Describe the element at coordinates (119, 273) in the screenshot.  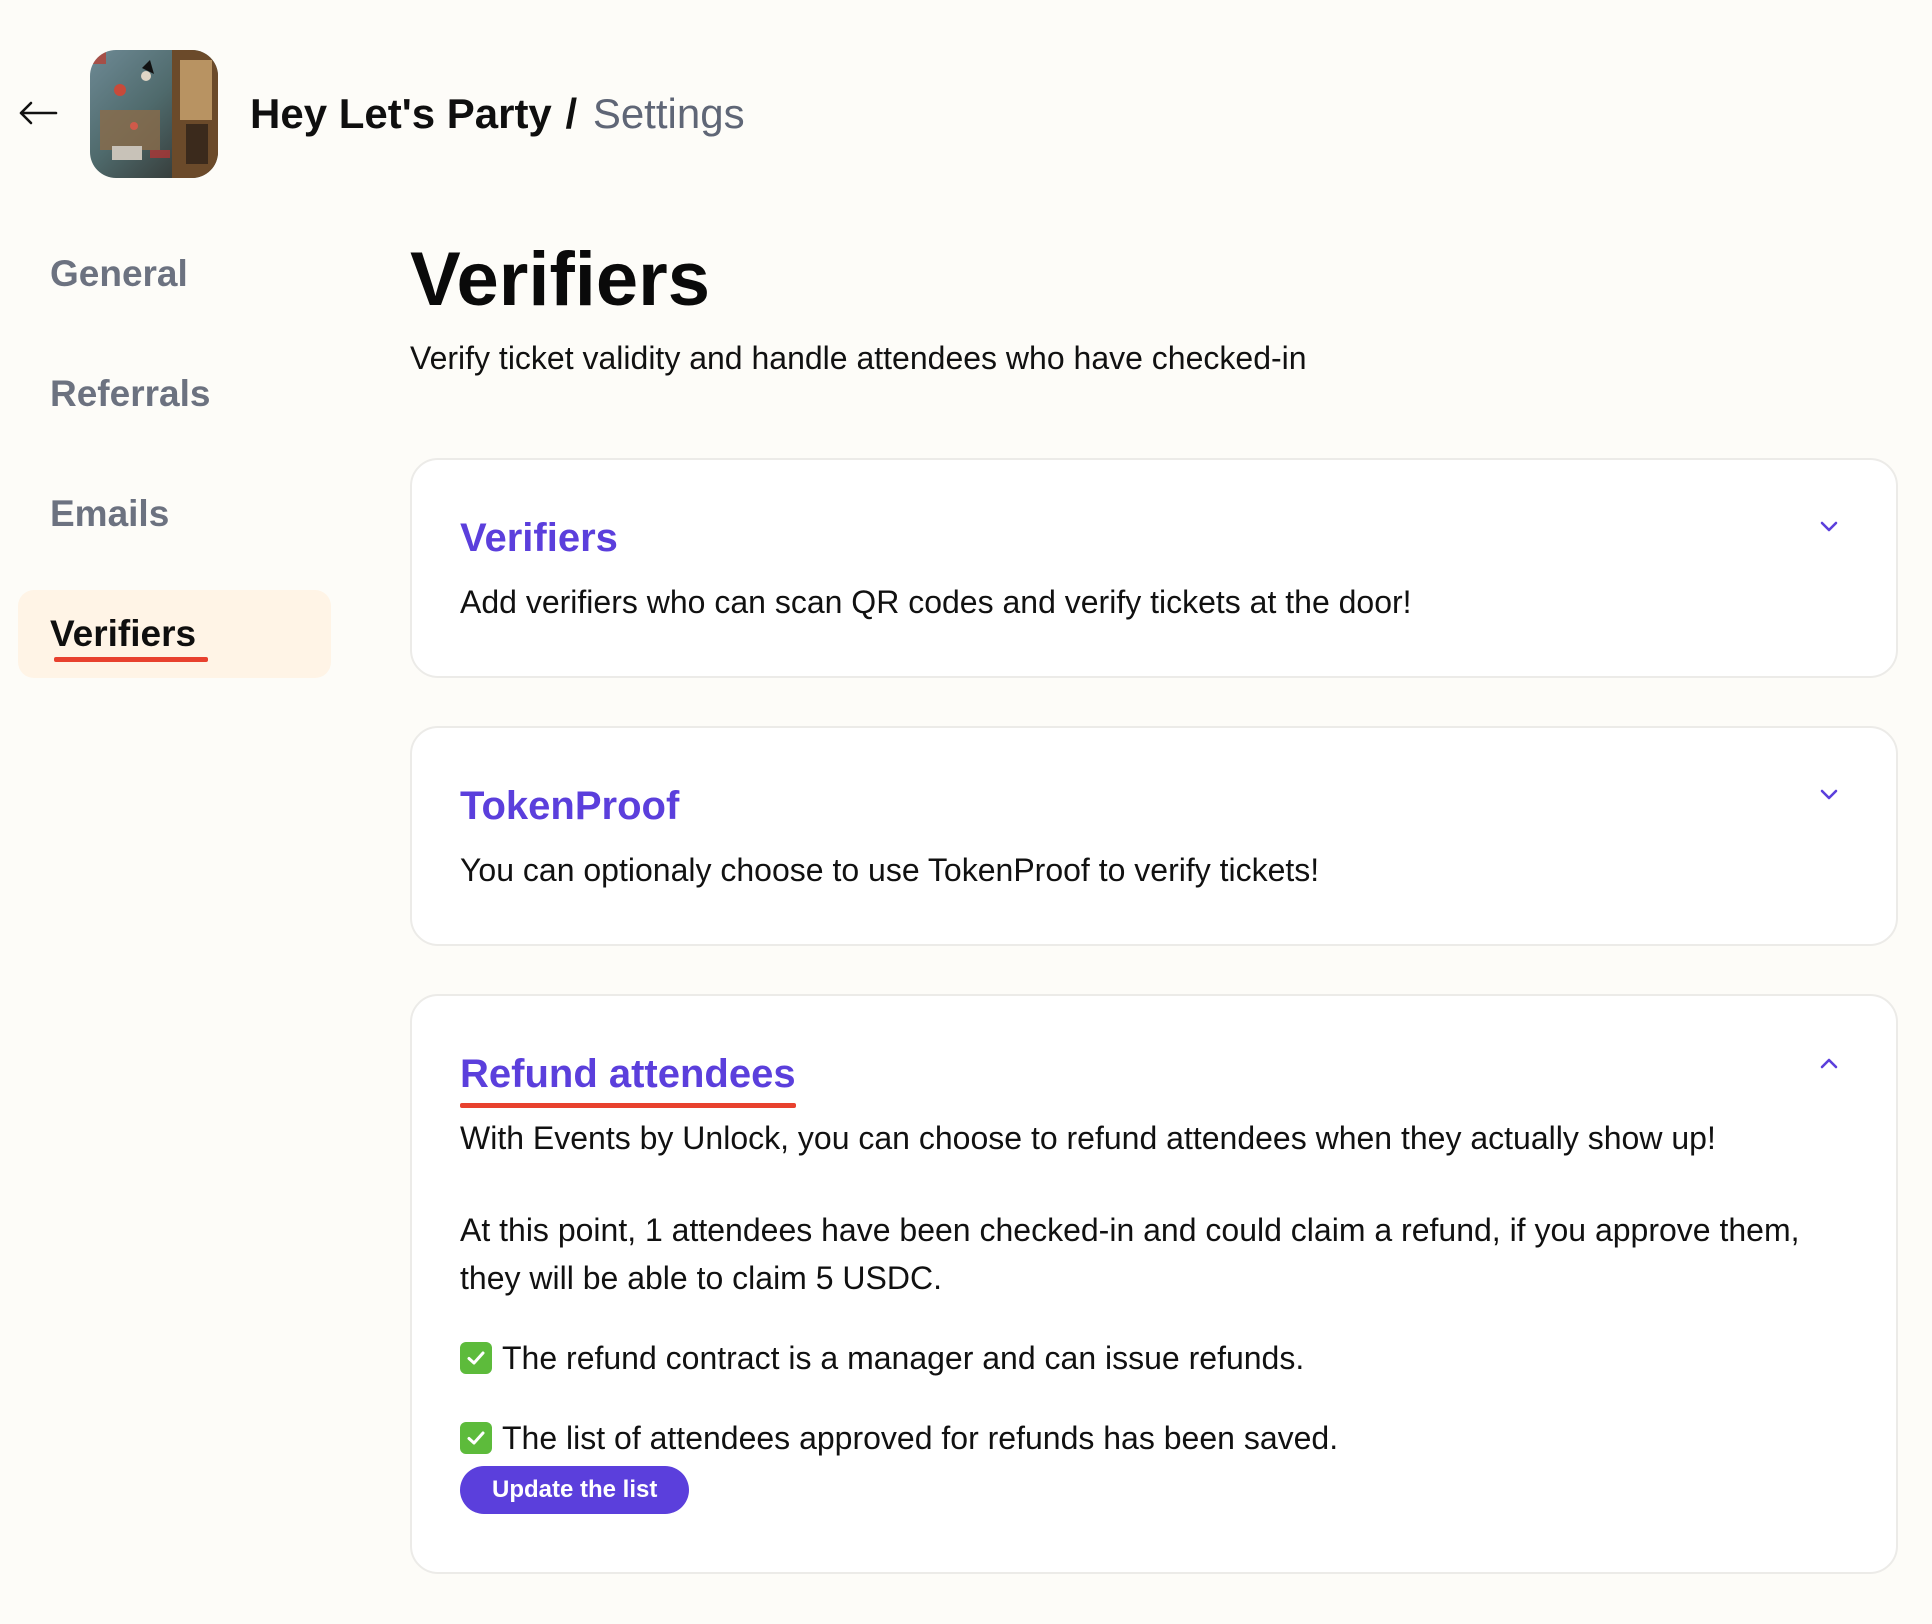
I see `sidebar-item-label: General` at that location.